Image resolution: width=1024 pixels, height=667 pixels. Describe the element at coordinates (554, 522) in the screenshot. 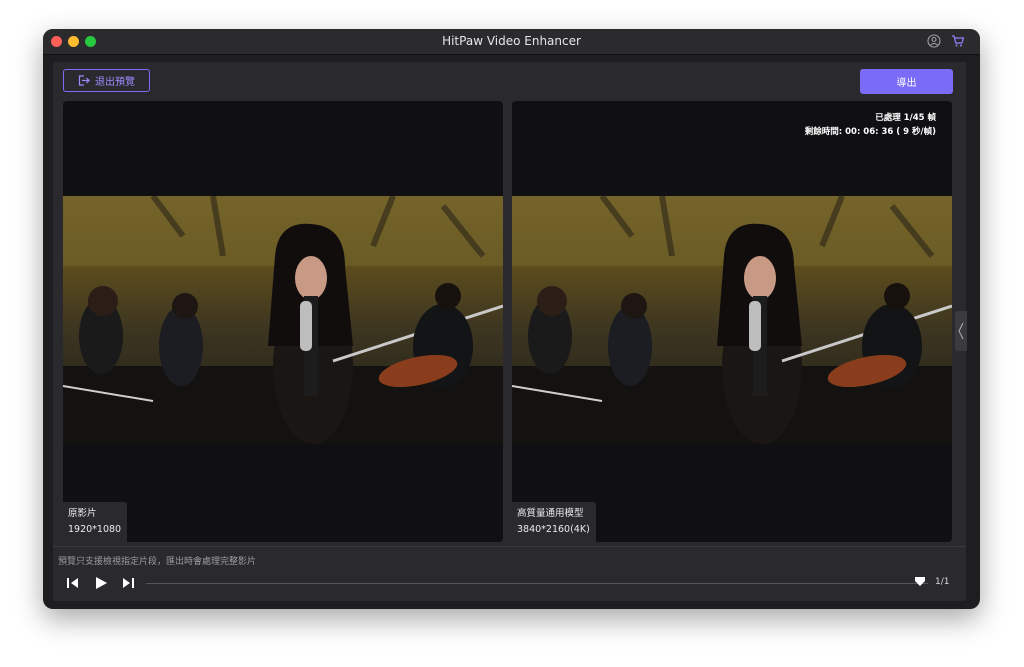

I see `enhanced-info-badge: 高質量通用模型 3840*2160(4K)` at that location.